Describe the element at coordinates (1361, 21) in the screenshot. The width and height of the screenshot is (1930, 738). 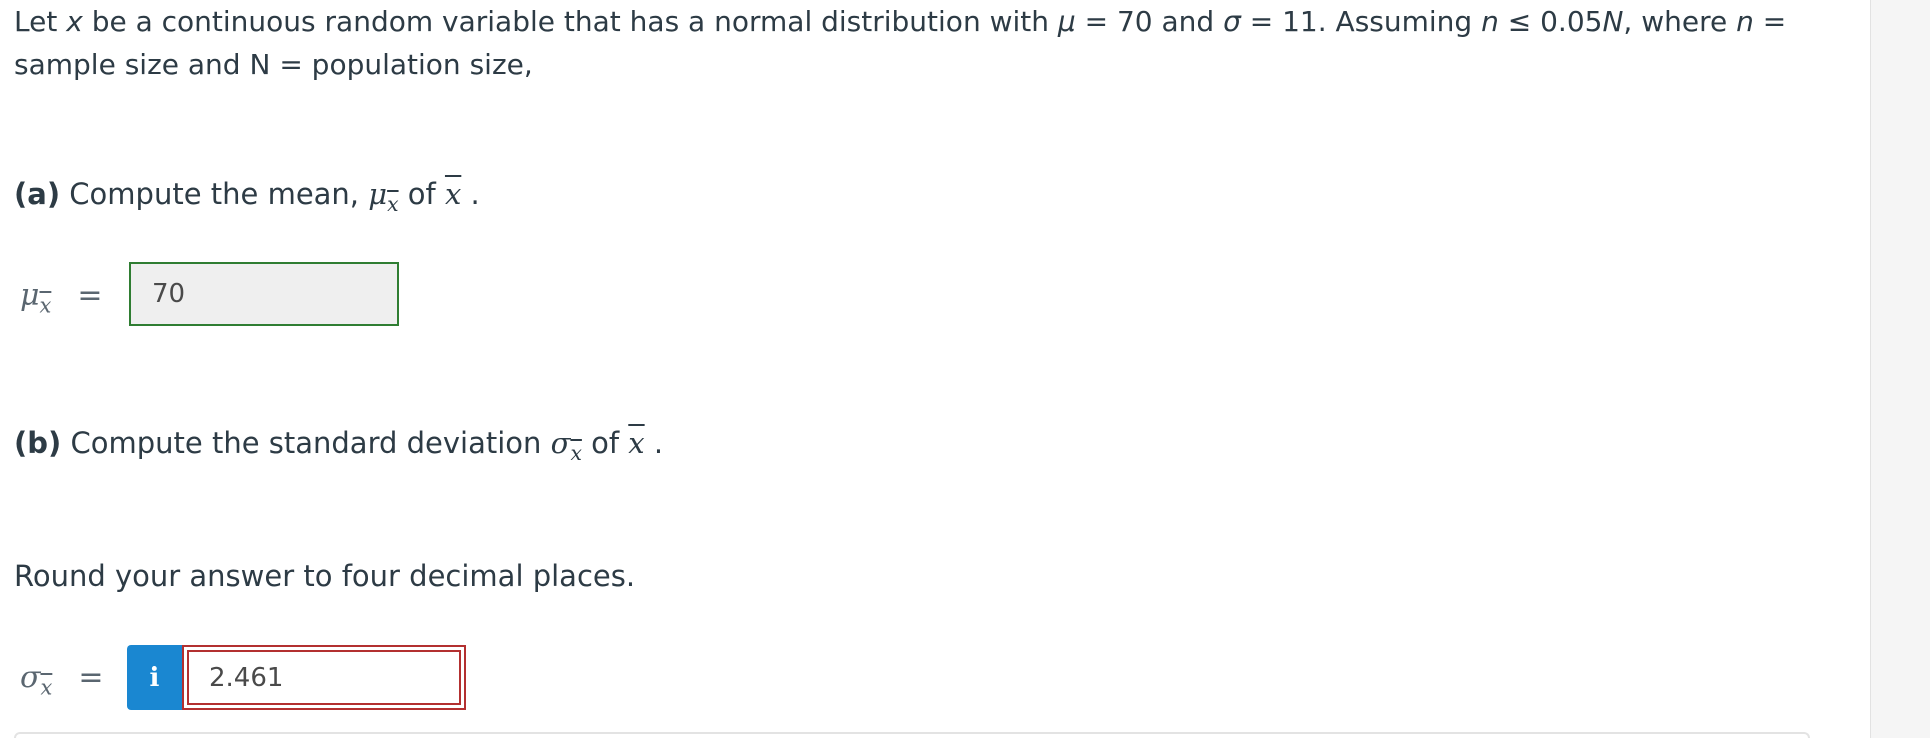
I see `intro-text: = 11. Assuming` at that location.